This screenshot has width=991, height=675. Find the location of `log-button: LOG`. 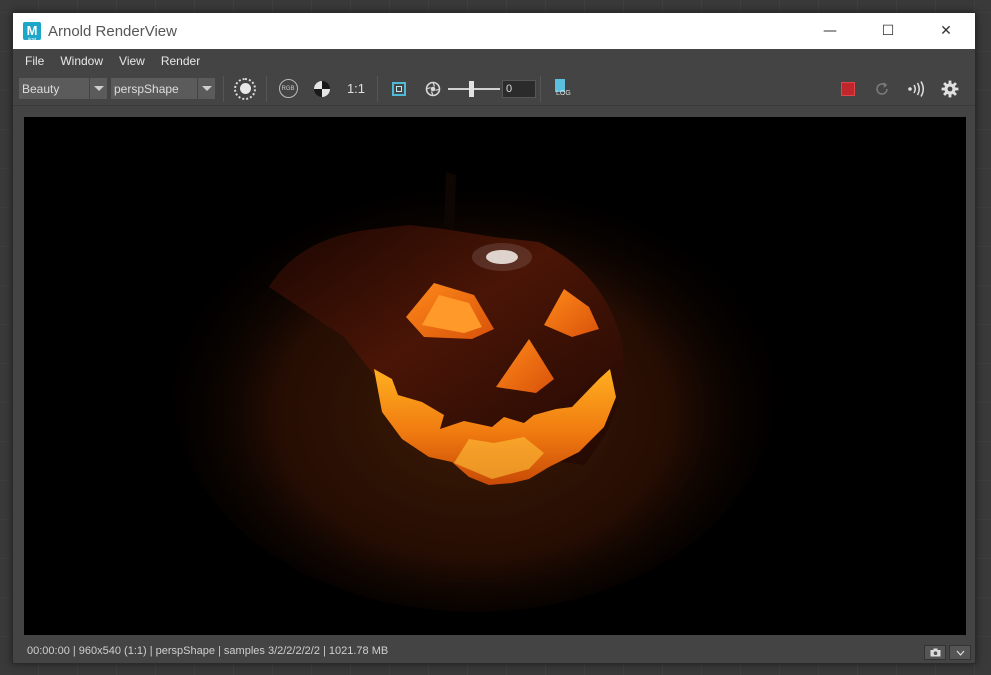

log-button: LOG is located at coordinates (562, 89).